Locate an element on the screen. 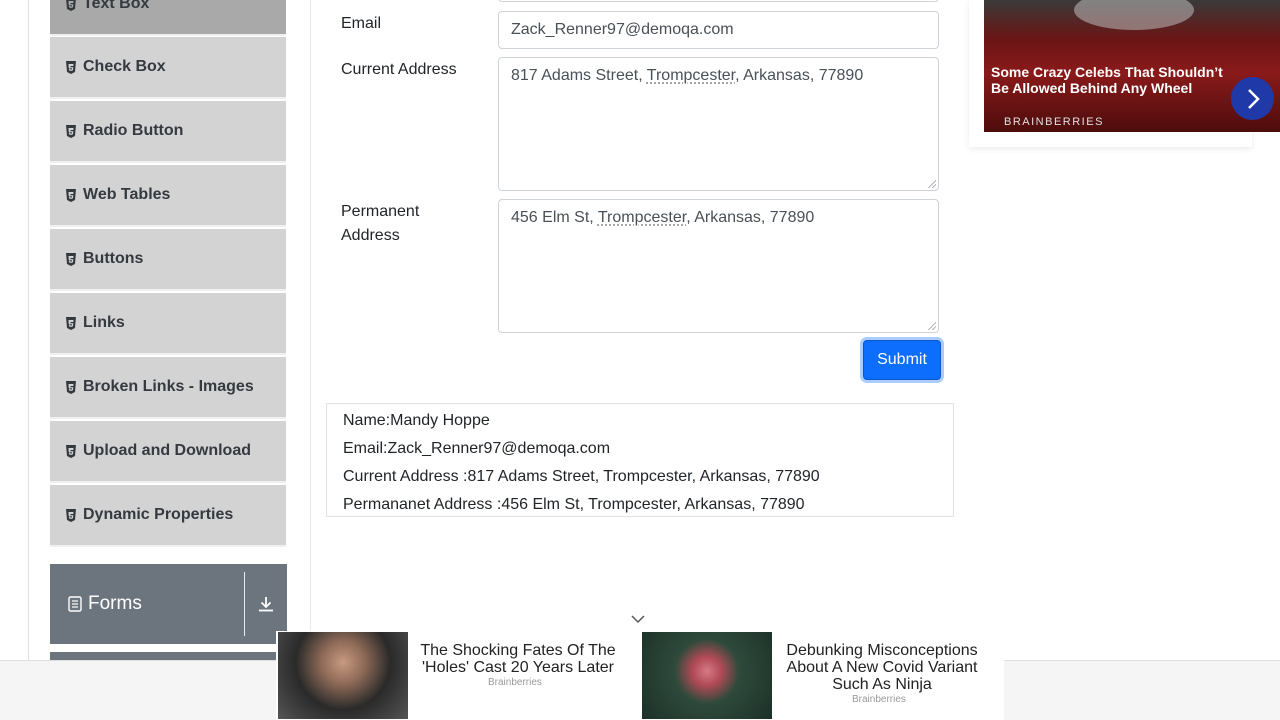 This screenshot has height=720, width=1280. permanent-address-text-end: , Arkansas, 77890 is located at coordinates (750, 217).